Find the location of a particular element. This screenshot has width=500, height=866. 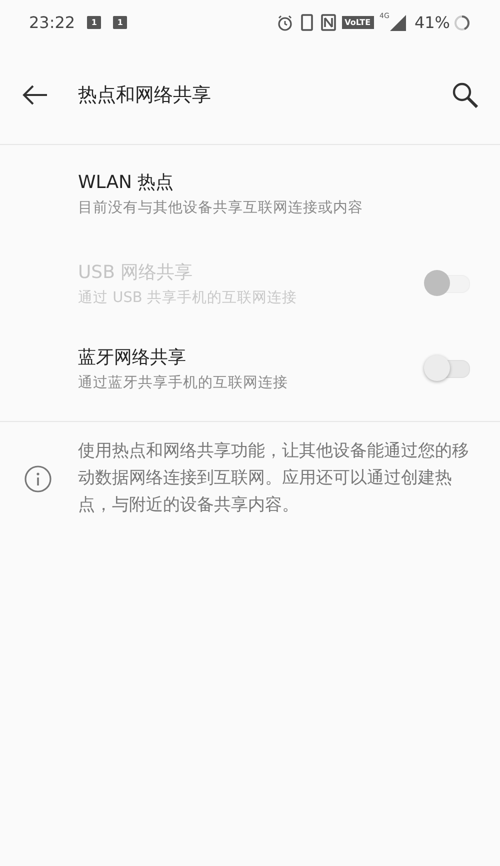

signal-icon is located at coordinates (398, 22).